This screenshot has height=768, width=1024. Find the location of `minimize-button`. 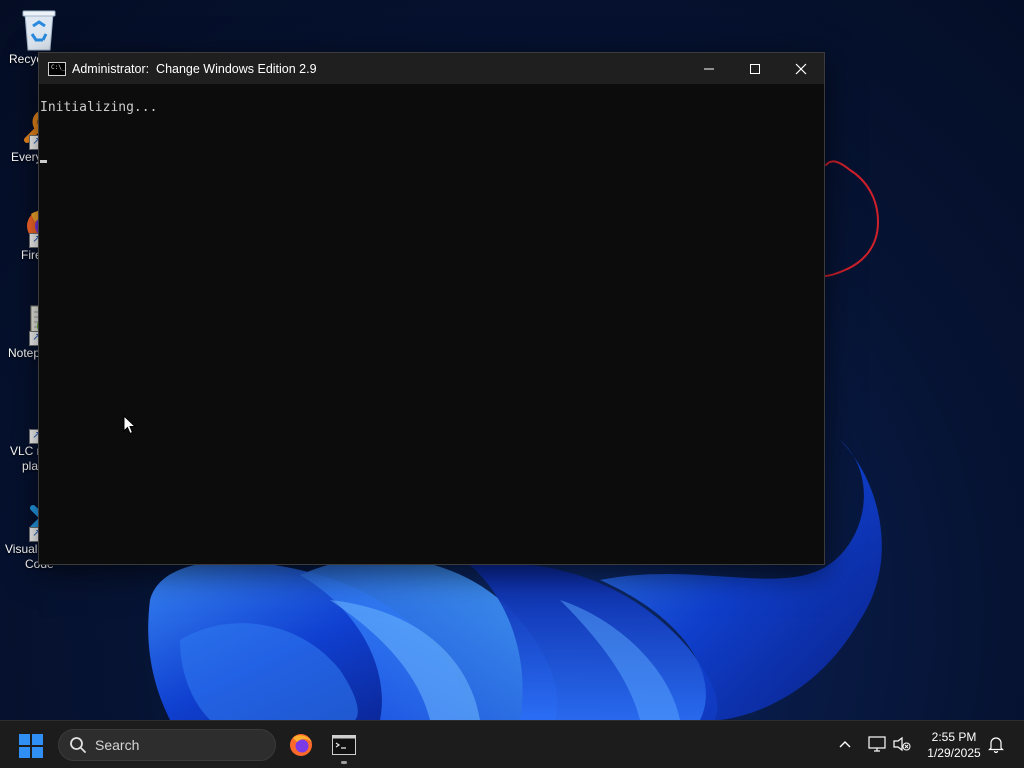

minimize-button is located at coordinates (709, 68).